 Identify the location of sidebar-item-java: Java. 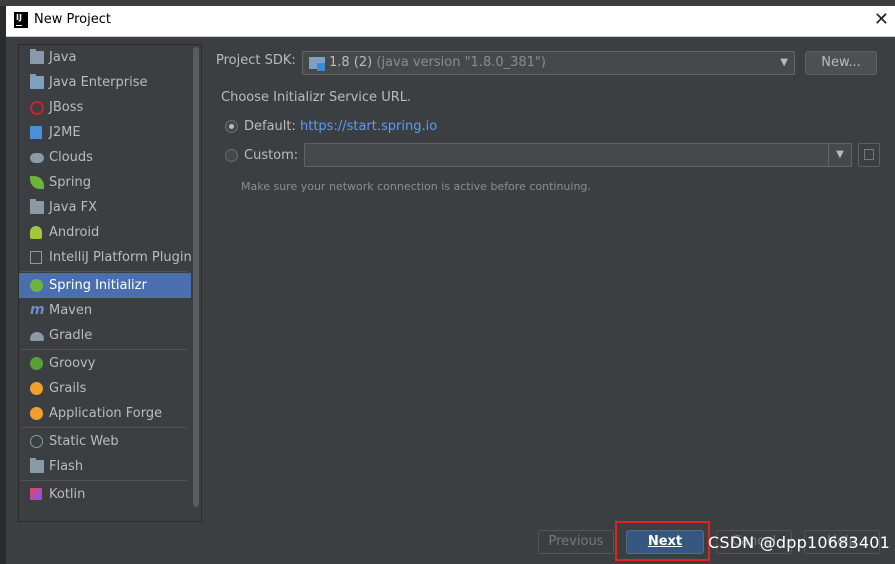
(110, 57).